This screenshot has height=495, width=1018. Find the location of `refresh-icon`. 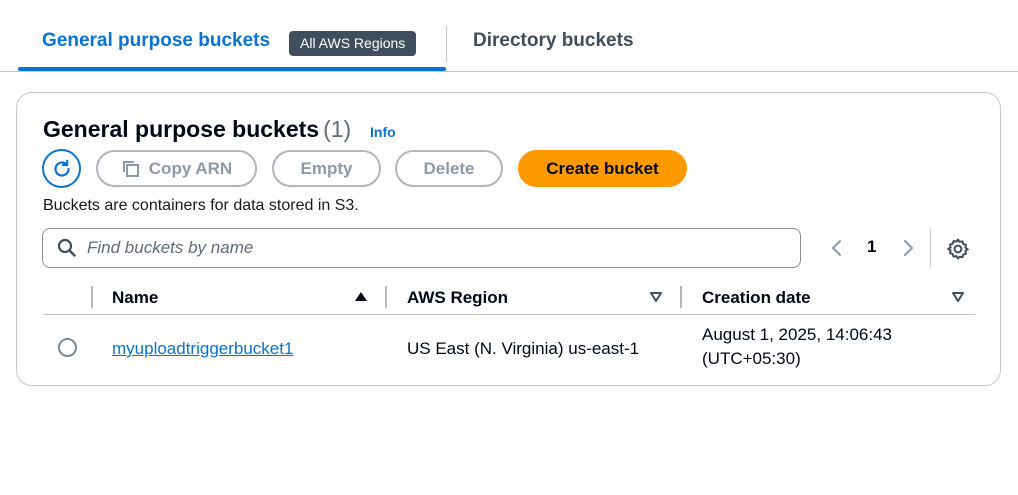

refresh-icon is located at coordinates (61, 168).